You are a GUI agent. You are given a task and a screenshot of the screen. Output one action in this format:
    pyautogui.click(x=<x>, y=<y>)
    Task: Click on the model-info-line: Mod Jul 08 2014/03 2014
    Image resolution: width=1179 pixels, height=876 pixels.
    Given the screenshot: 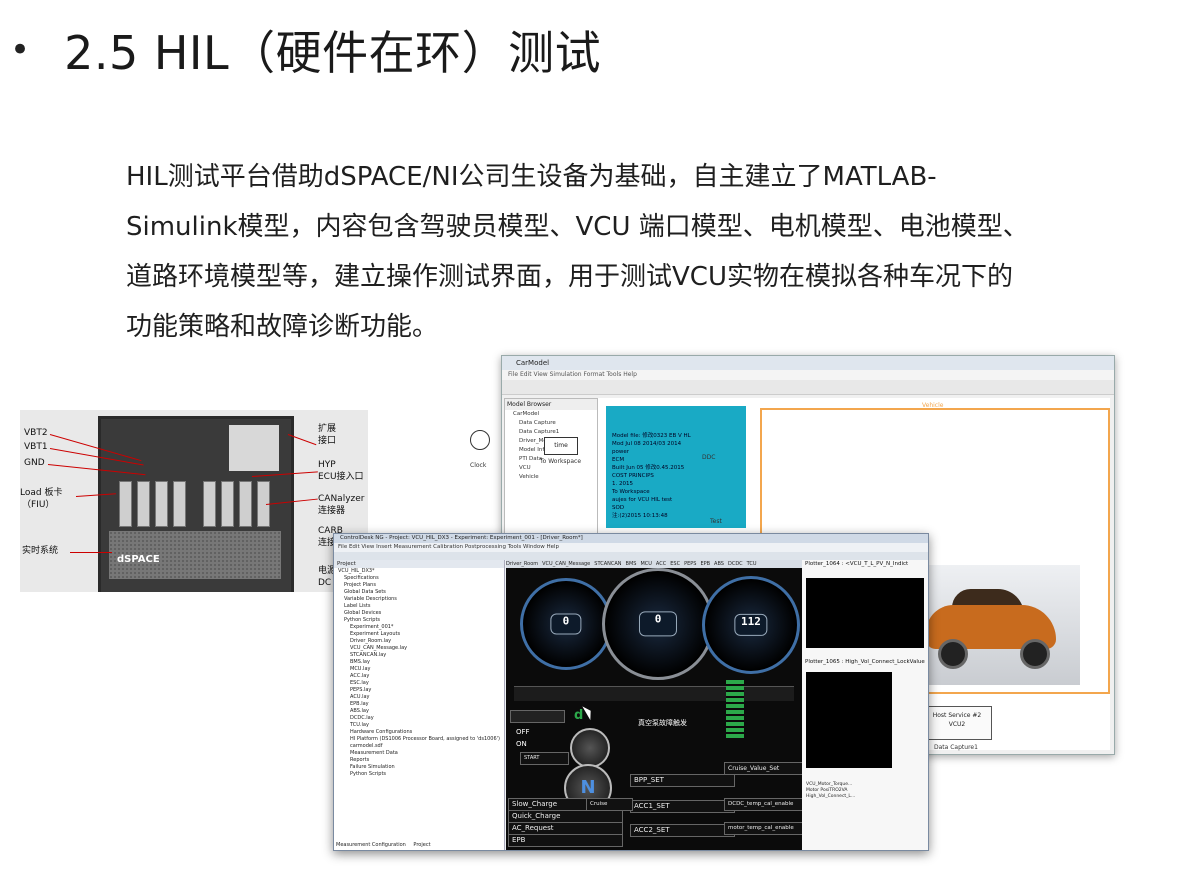 What is the action you would take?
    pyautogui.click(x=647, y=444)
    